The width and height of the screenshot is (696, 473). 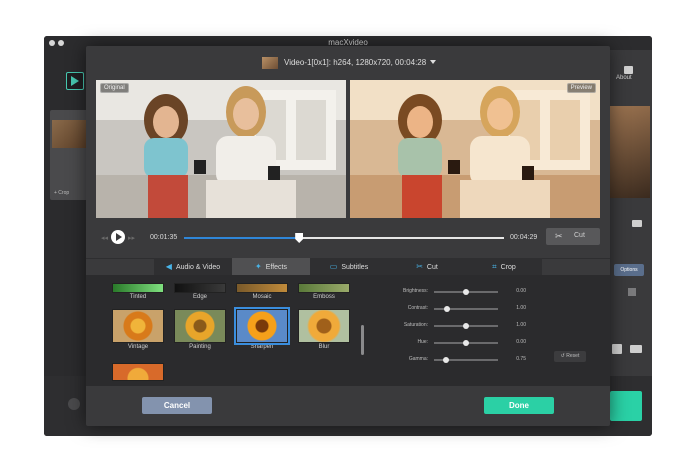 I want to click on tab-crop: ⌗ Crop, so click(x=504, y=266).